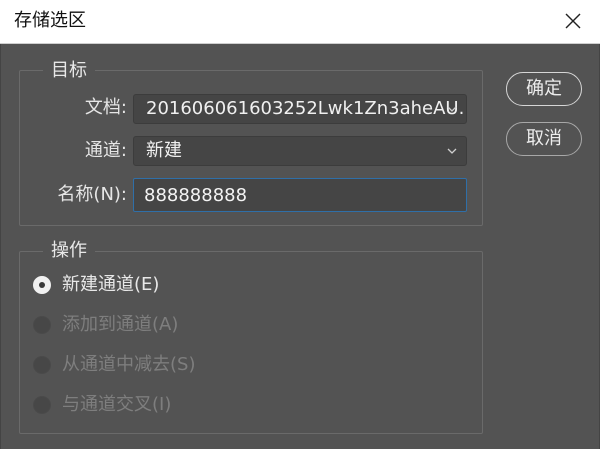 This screenshot has height=449, width=600. I want to click on document-label: 文档:, so click(105, 107).